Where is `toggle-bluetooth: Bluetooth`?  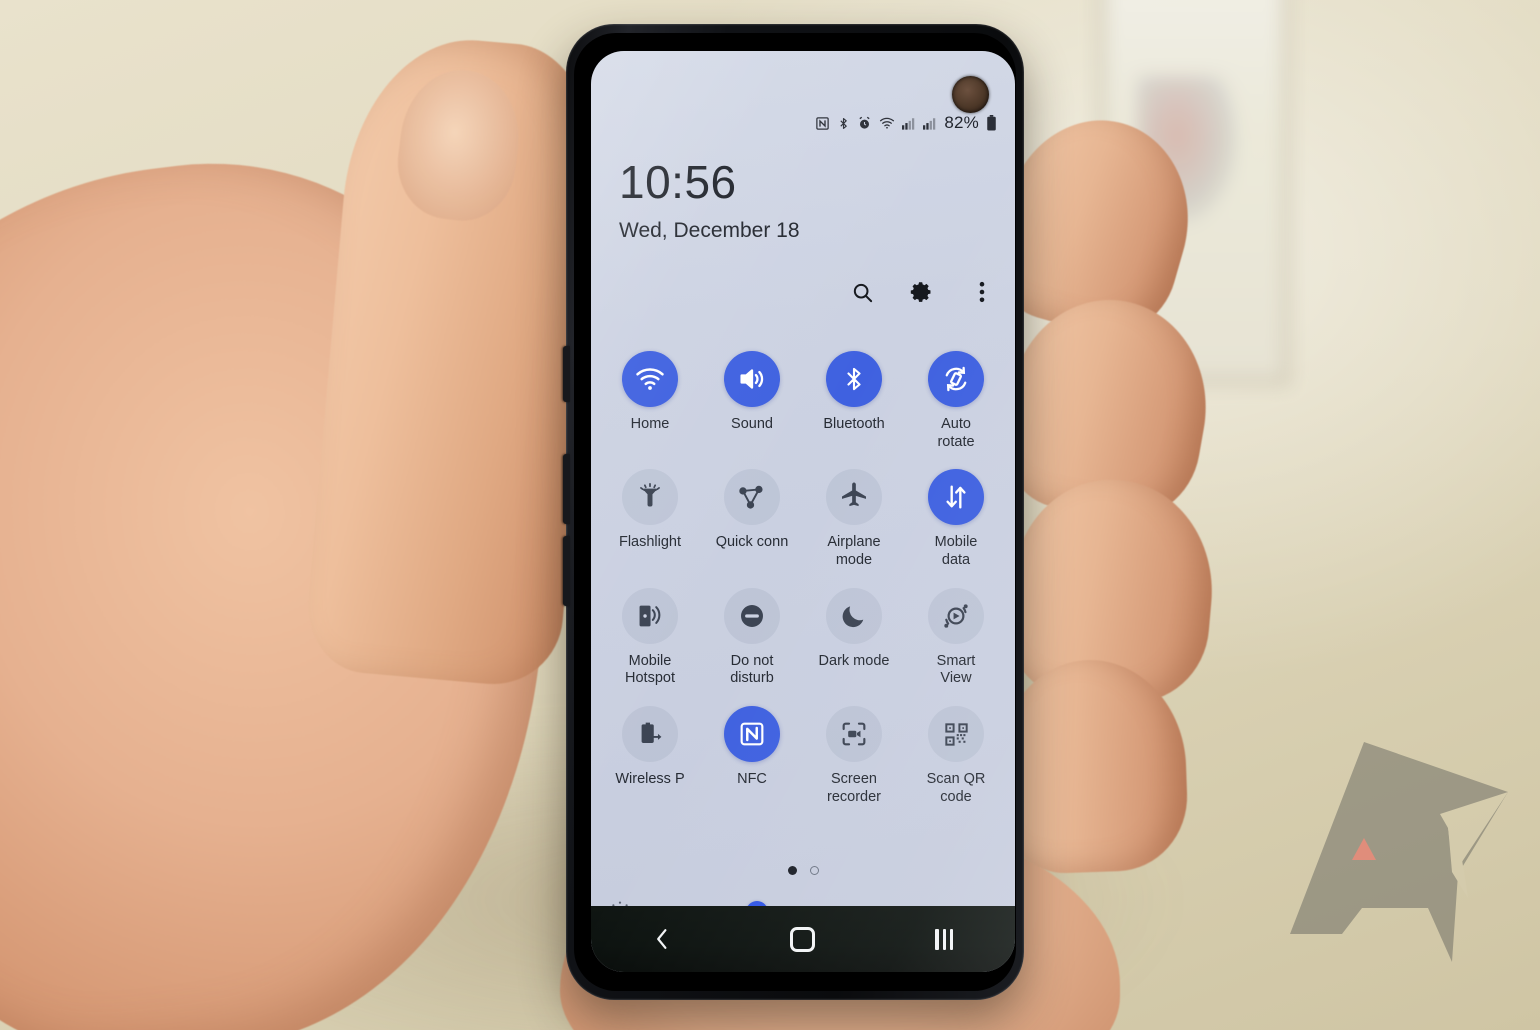
toggle-bluetooth: Bluetooth is located at coordinates (854, 401).